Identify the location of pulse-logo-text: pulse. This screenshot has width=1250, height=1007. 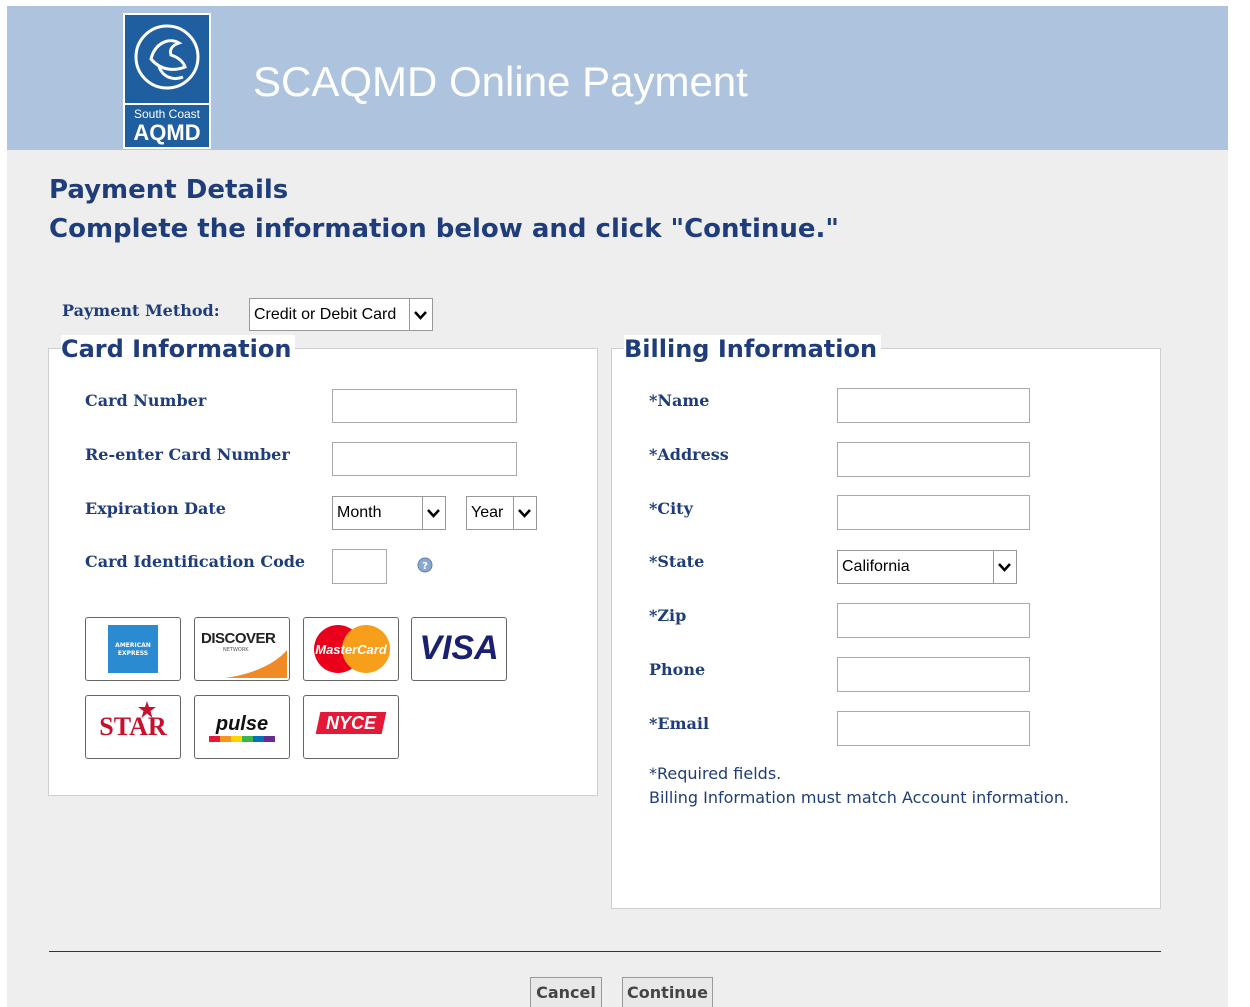
(242, 724).